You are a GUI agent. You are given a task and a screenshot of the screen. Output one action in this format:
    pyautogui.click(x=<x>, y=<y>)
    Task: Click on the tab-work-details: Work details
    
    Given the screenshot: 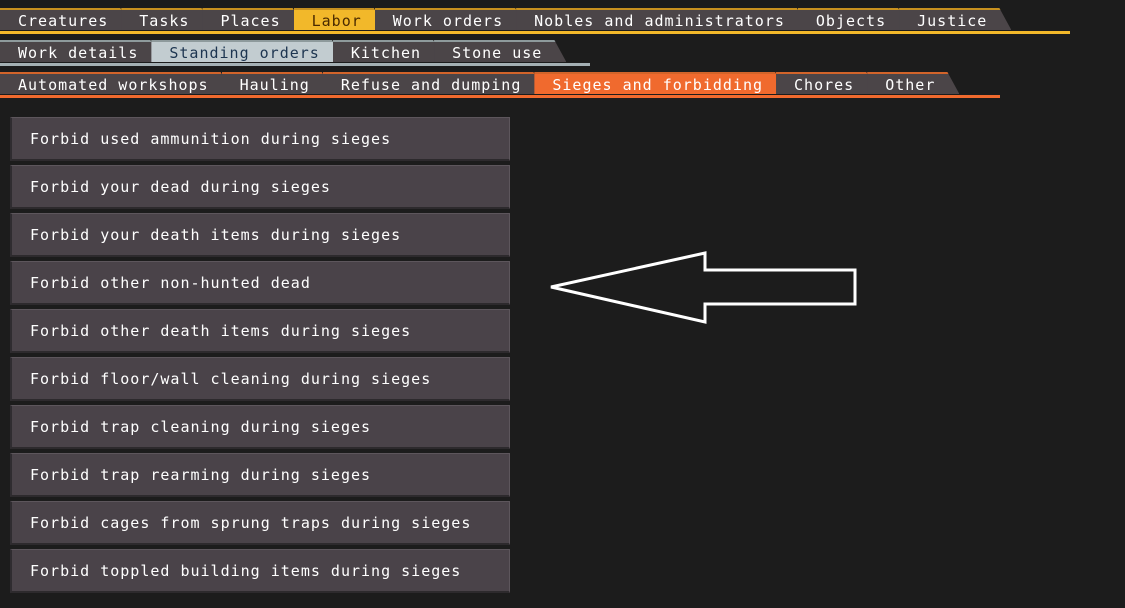 What is the action you would take?
    pyautogui.click(x=81, y=51)
    